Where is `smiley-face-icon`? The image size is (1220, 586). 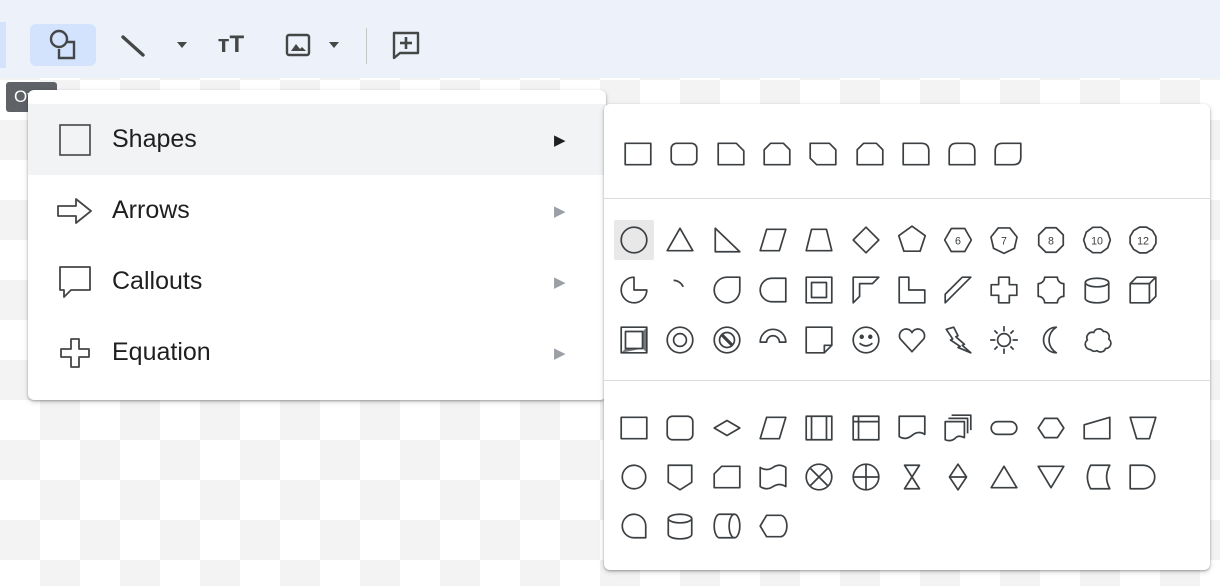 smiley-face-icon is located at coordinates (865, 340).